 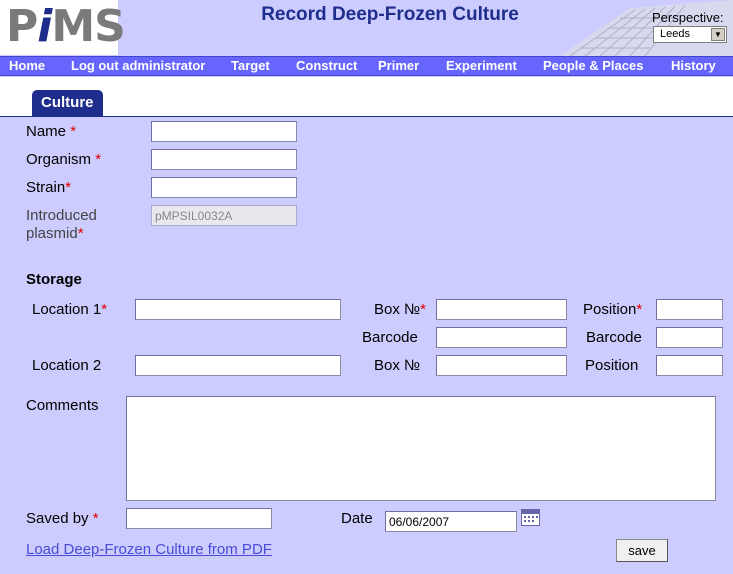 I want to click on tab-culture: Culture, so click(x=67, y=103).